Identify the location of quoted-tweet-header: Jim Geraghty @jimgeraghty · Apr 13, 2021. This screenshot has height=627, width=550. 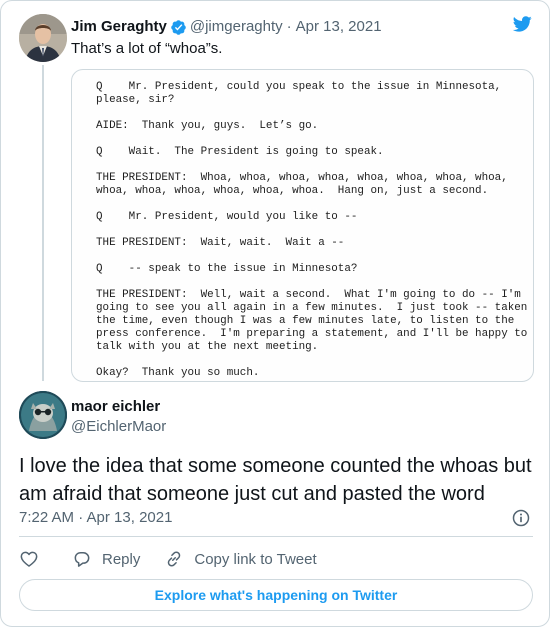
(226, 27).